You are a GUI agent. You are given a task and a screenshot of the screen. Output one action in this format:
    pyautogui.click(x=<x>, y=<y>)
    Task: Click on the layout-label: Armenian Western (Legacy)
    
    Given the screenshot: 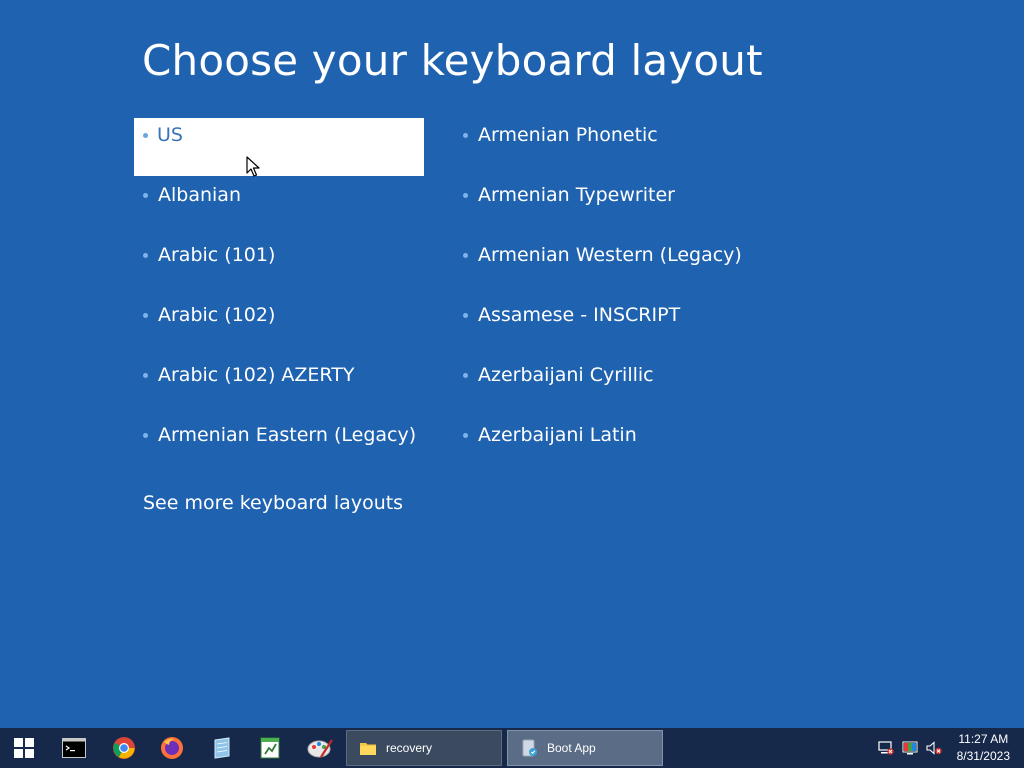 What is the action you would take?
    pyautogui.click(x=610, y=255)
    